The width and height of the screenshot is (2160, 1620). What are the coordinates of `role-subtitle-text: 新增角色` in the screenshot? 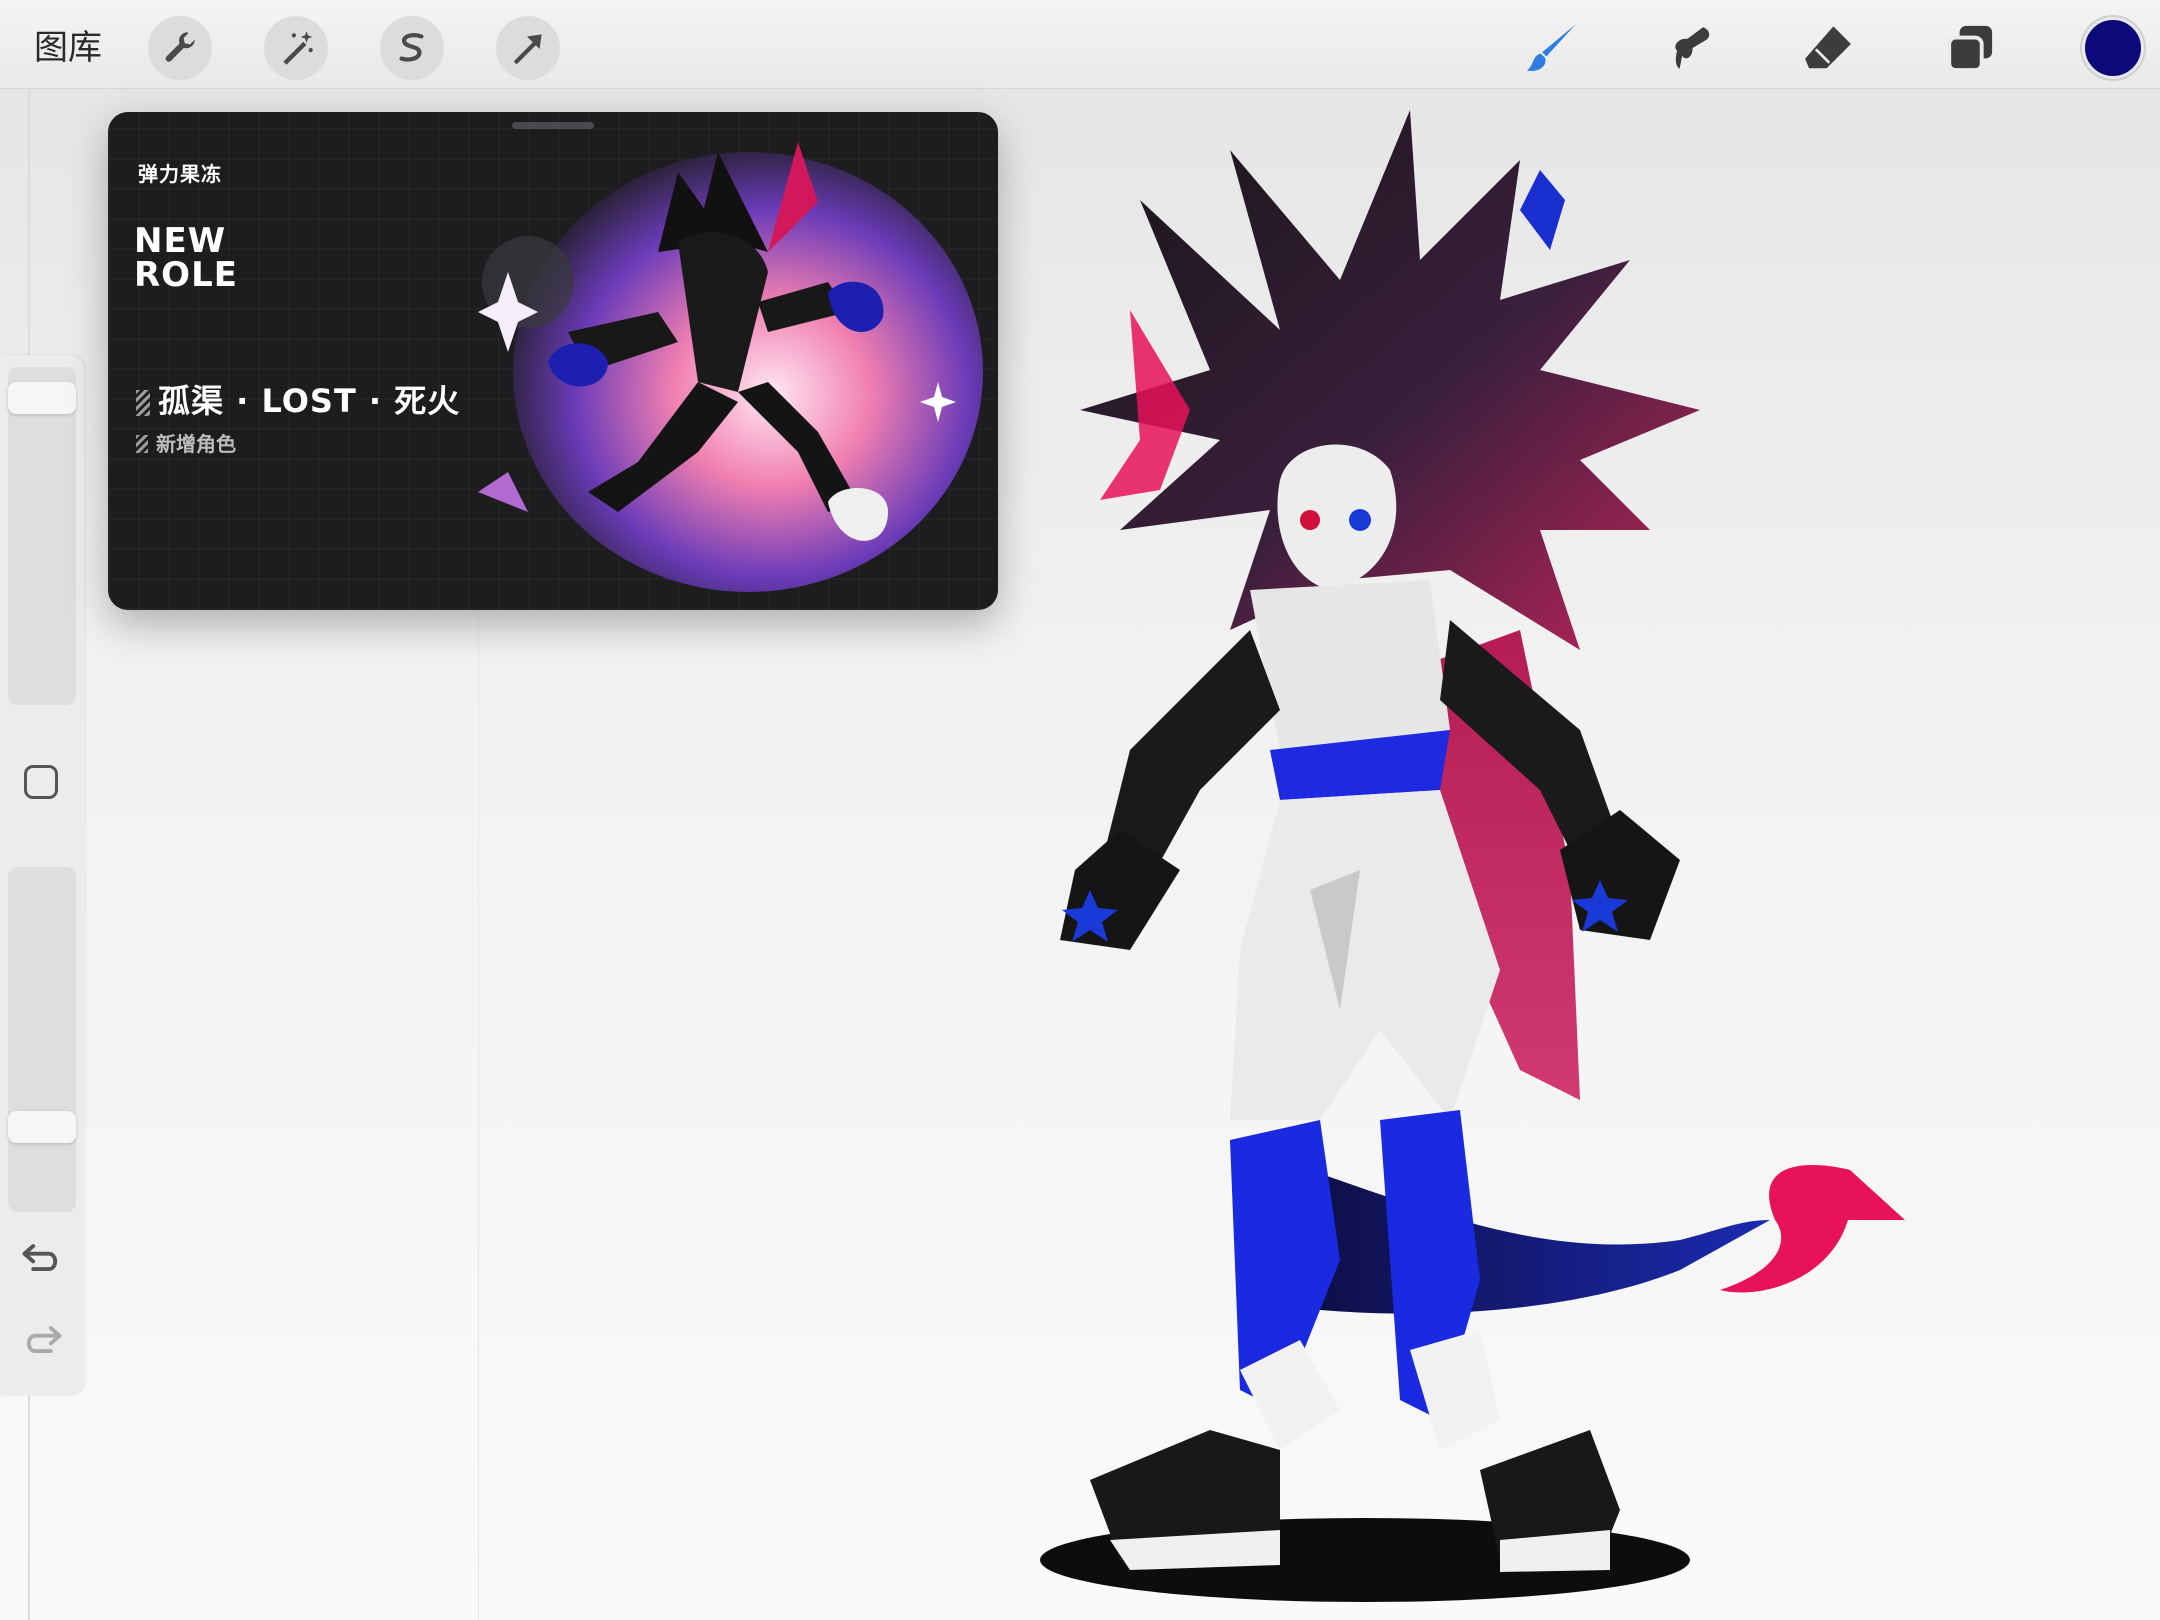 It's located at (196, 444).